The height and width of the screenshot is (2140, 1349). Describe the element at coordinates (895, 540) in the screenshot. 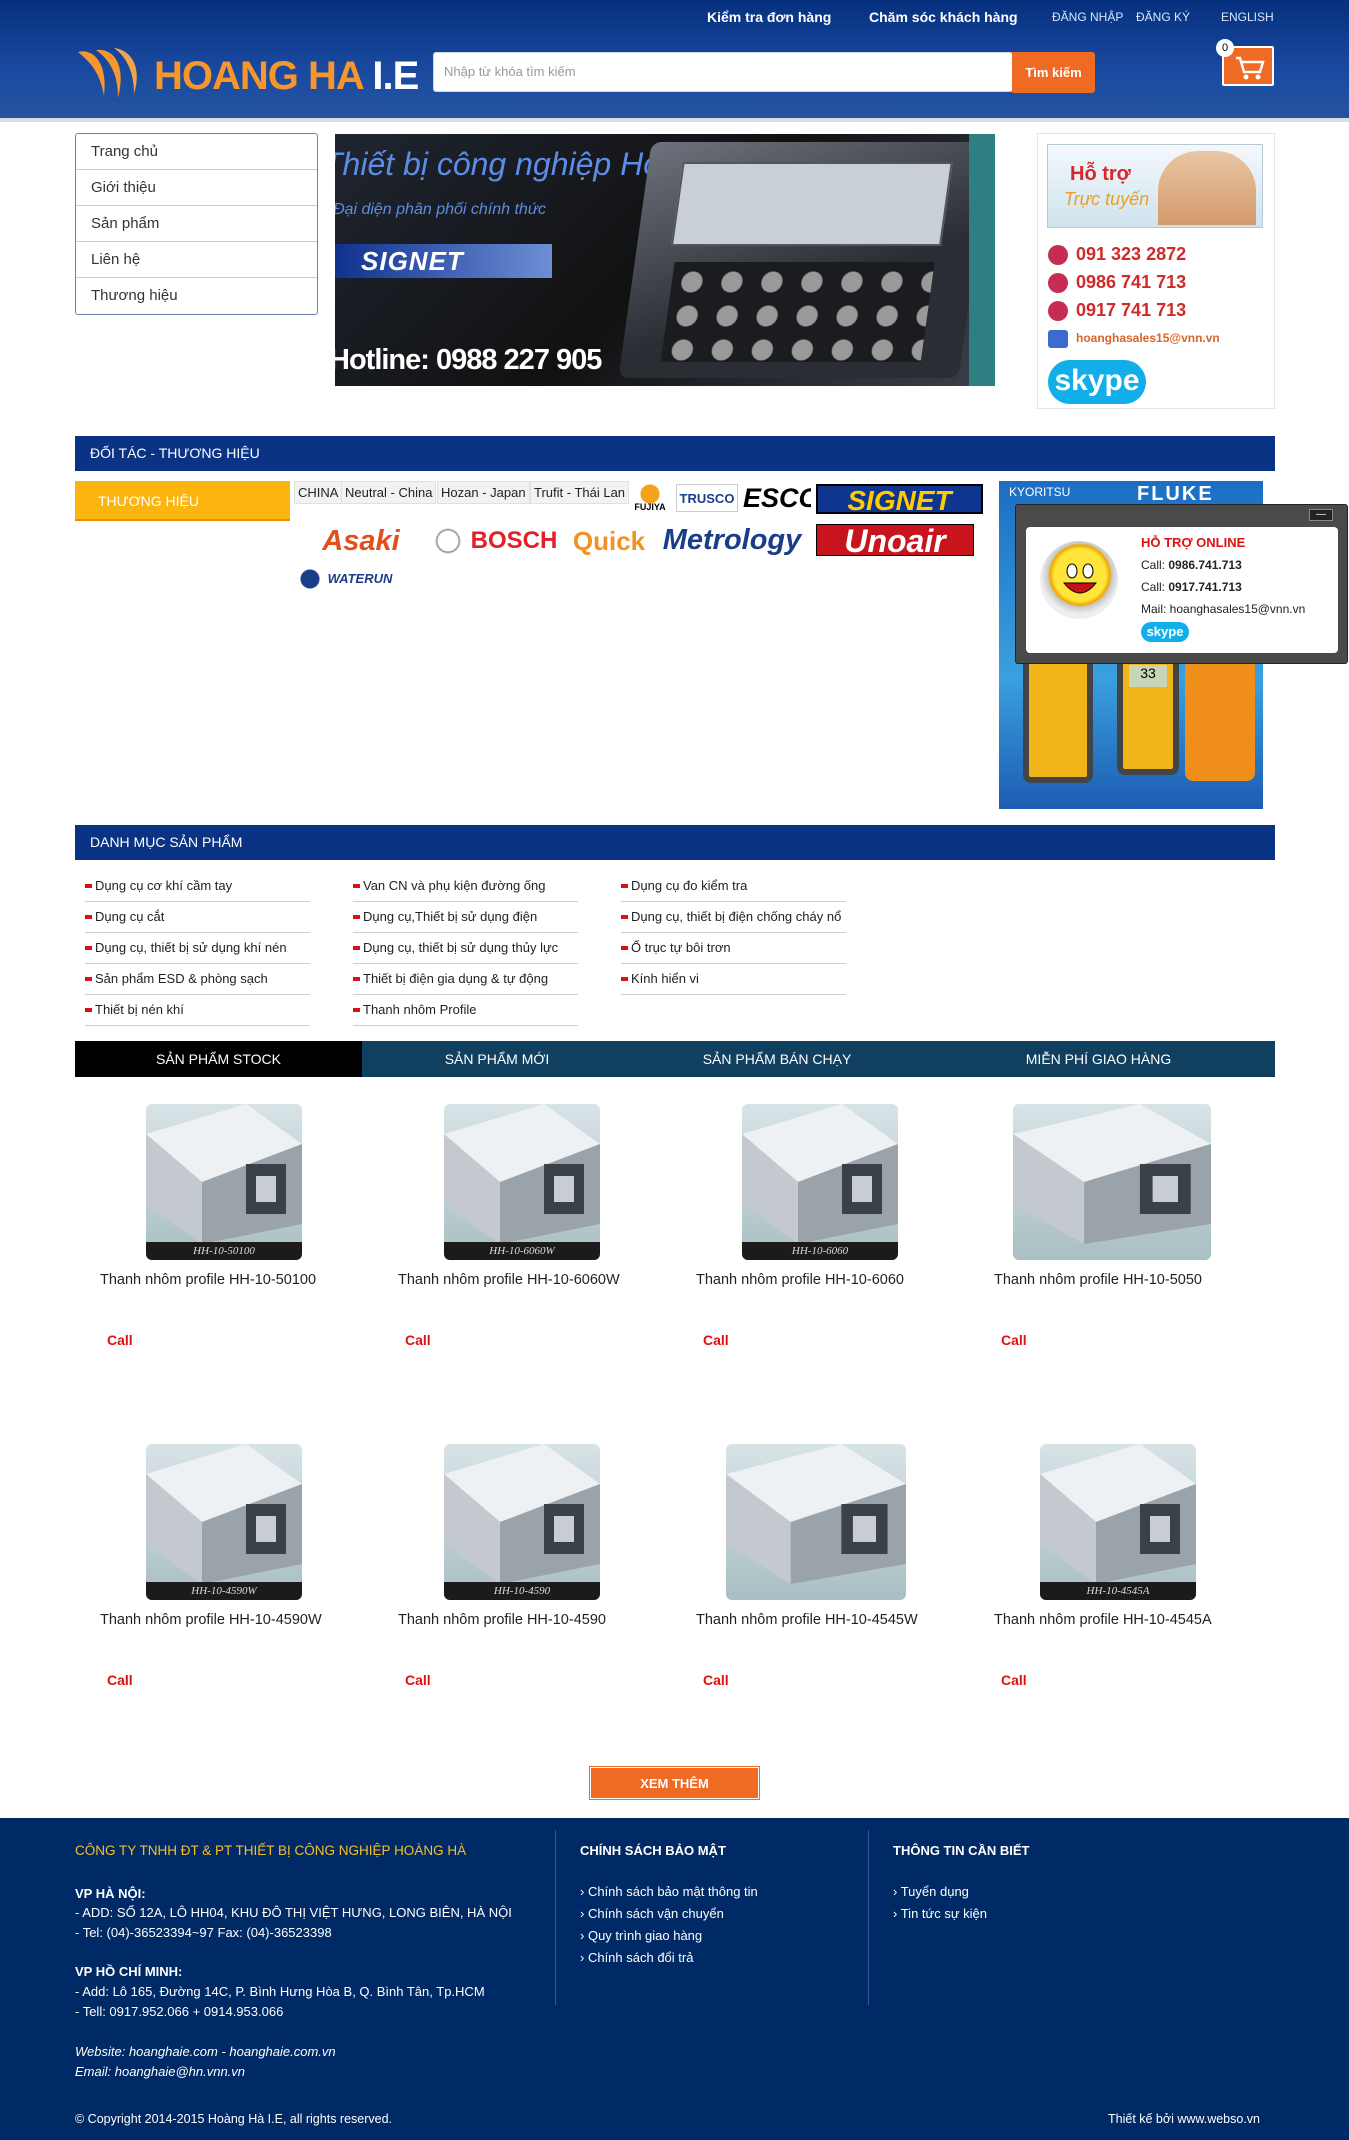

I see `brand-unoair-logo: Unoair` at that location.